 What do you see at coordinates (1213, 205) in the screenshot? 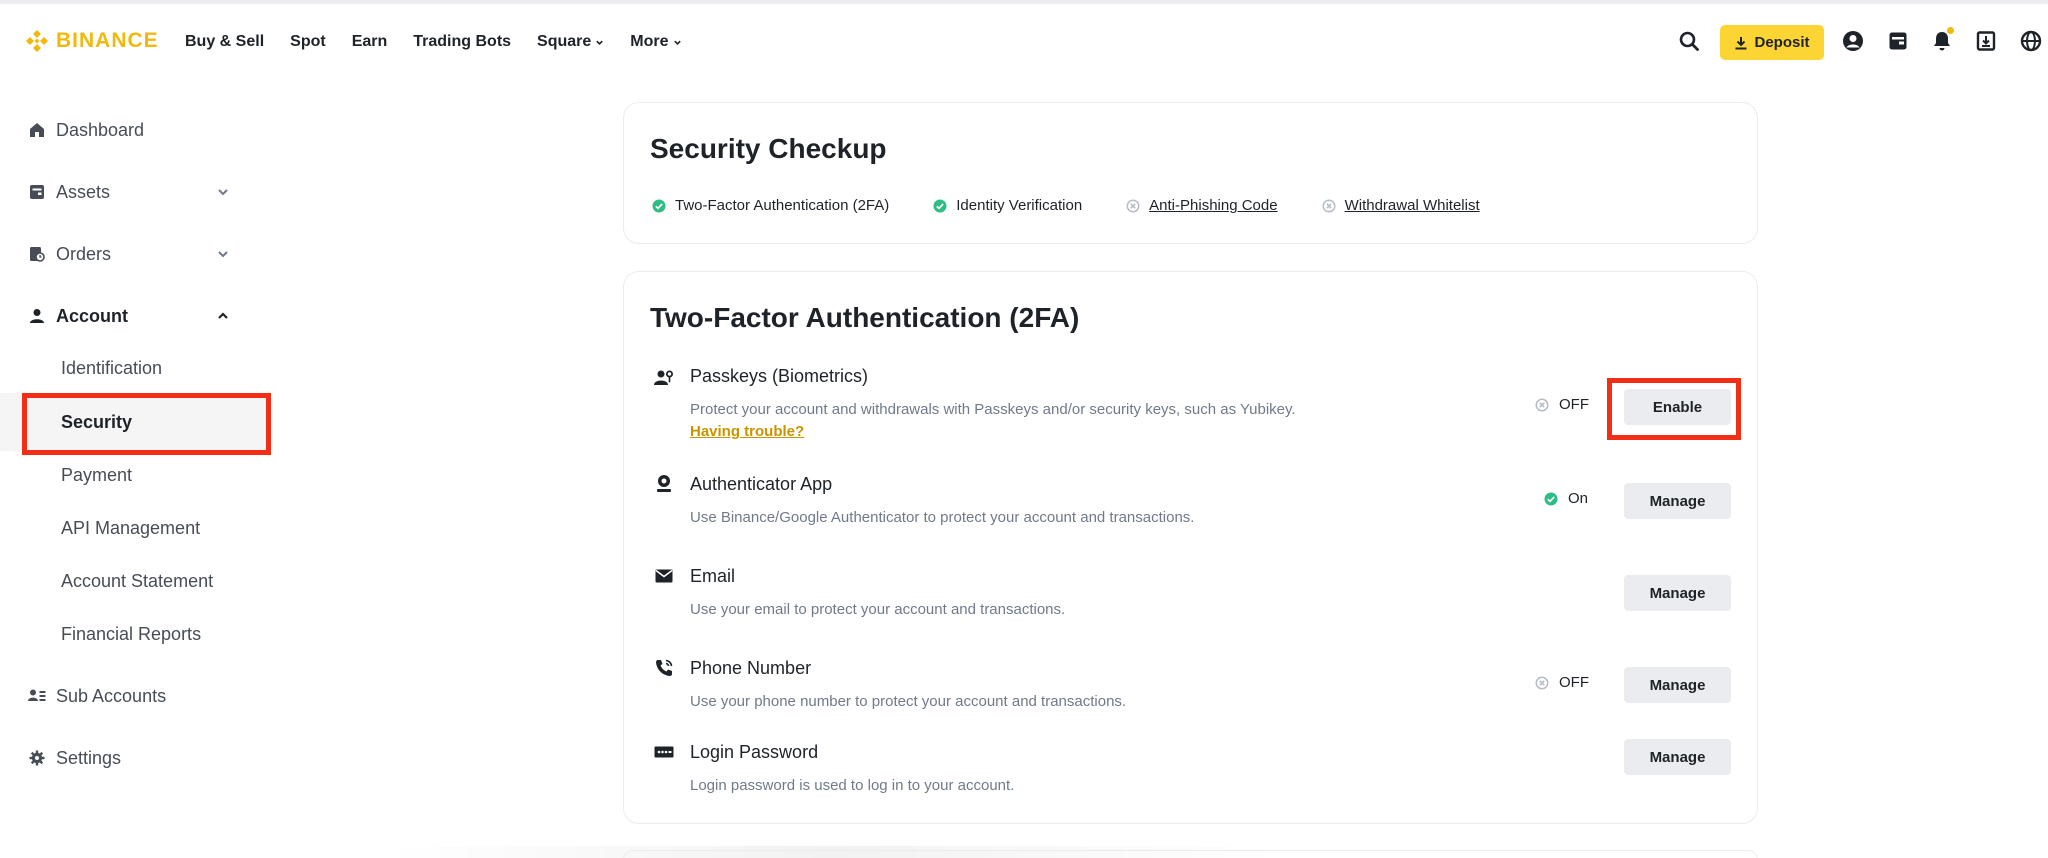
I see `checkup-link: Anti-Phishing Code` at bounding box center [1213, 205].